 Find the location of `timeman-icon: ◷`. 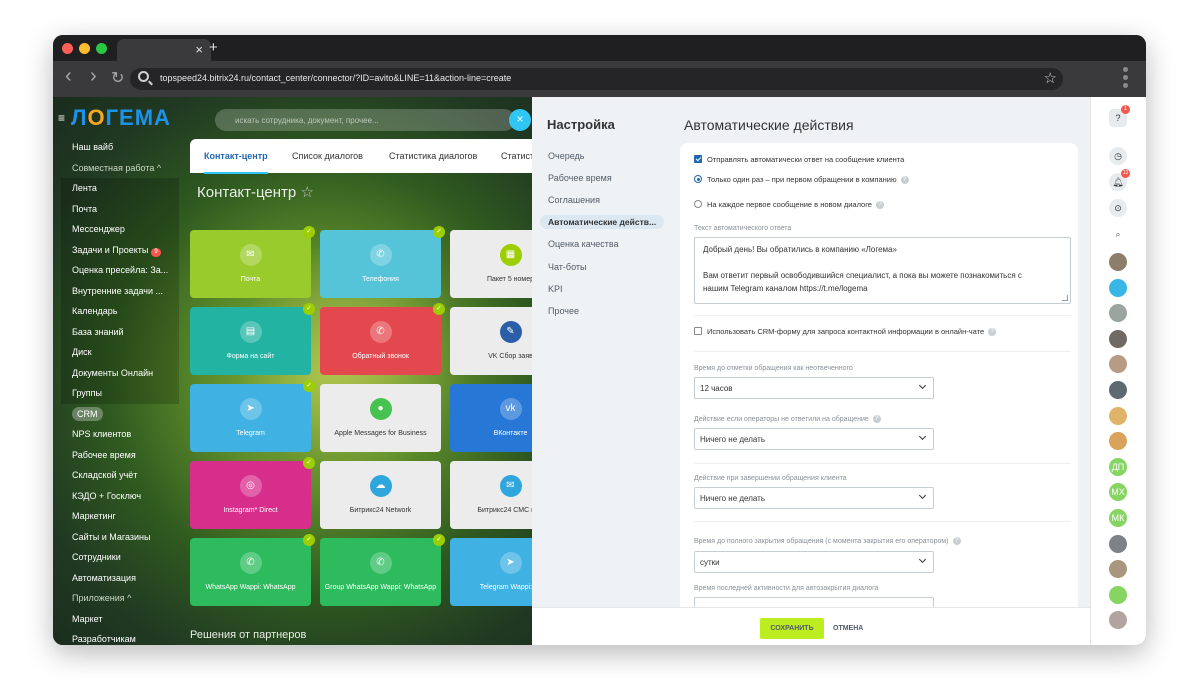

timeman-icon: ◷ is located at coordinates (1118, 156).